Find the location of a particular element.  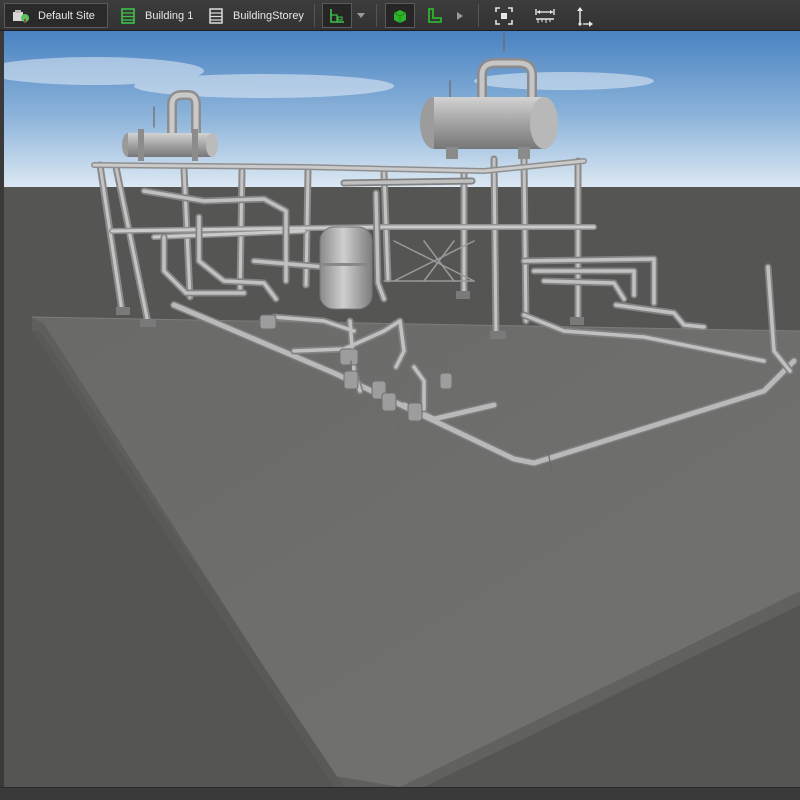

measure-distance-button is located at coordinates (545, 15).